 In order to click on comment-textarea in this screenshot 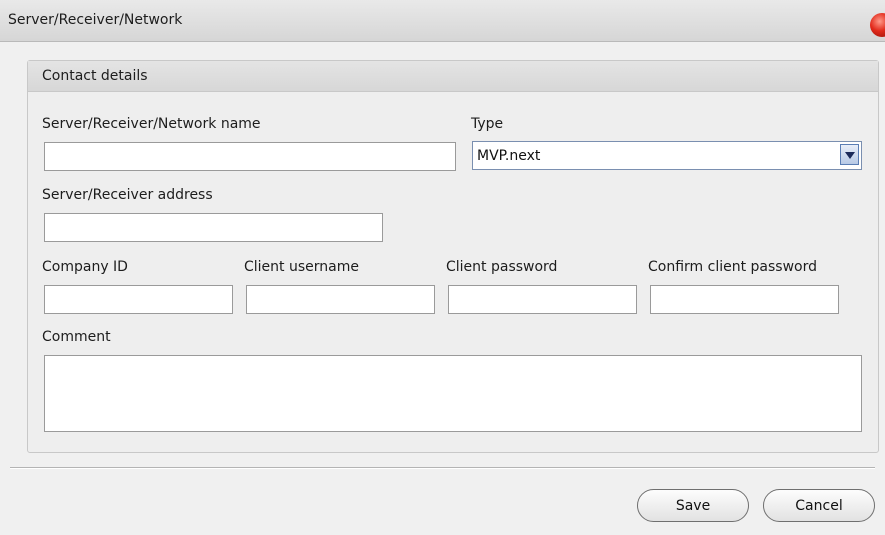, I will do `click(453, 393)`.